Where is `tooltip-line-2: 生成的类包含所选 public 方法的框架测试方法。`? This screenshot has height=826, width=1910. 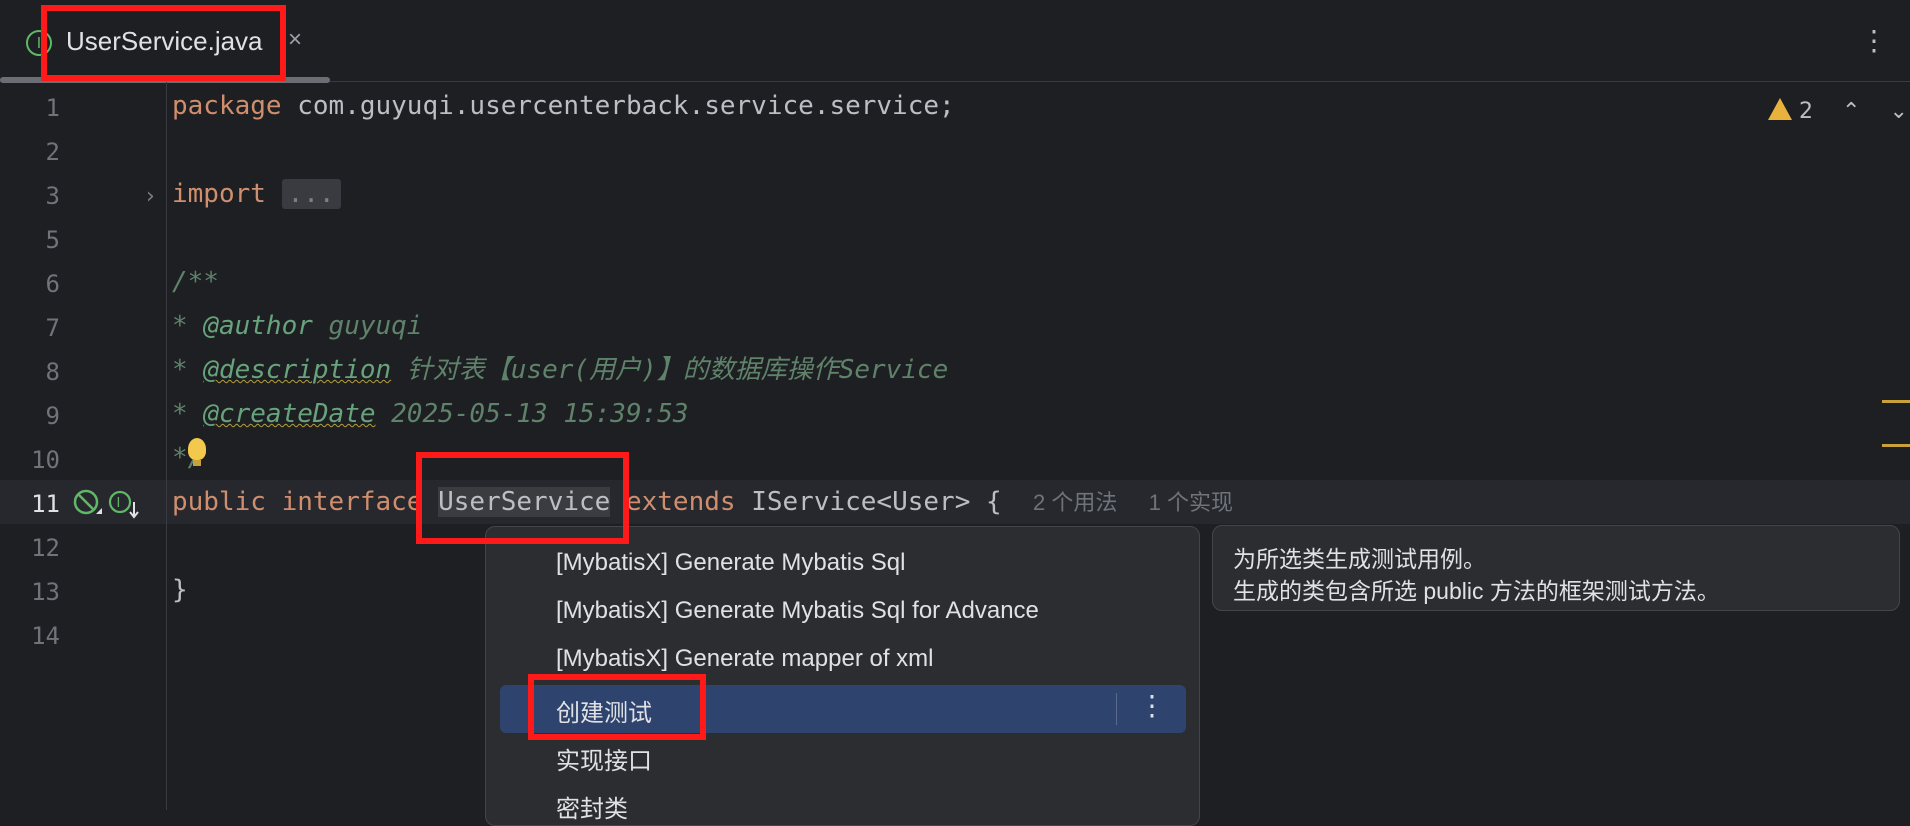
tooltip-line-2: 生成的类包含所选 public 方法的框架测试方法。 is located at coordinates (1476, 591).